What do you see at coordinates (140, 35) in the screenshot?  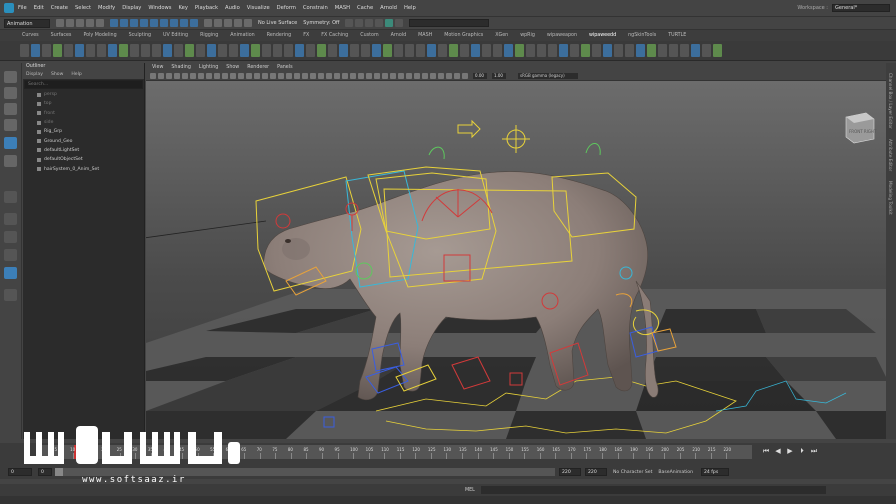 I see `shelf-tab-sculpting: Sculpting` at bounding box center [140, 35].